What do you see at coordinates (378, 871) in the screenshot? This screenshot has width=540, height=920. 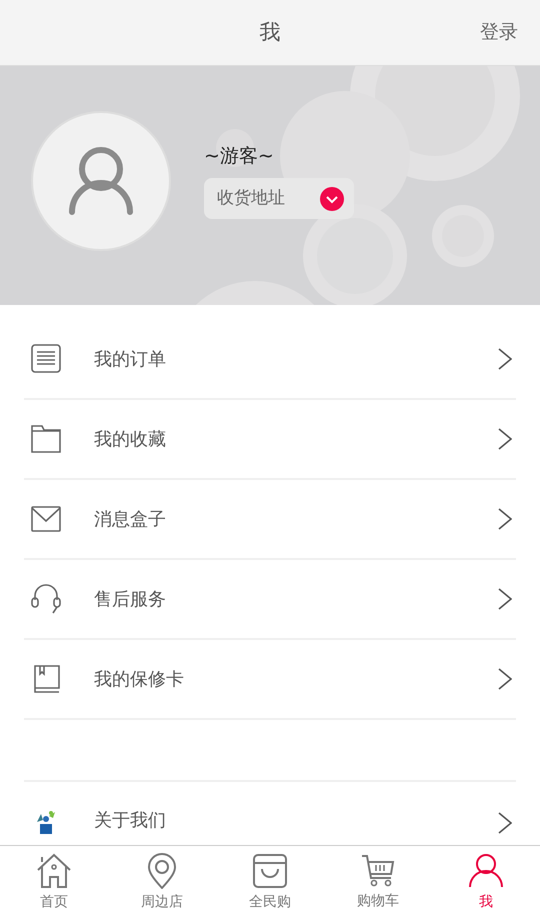 I see `cart-icon` at bounding box center [378, 871].